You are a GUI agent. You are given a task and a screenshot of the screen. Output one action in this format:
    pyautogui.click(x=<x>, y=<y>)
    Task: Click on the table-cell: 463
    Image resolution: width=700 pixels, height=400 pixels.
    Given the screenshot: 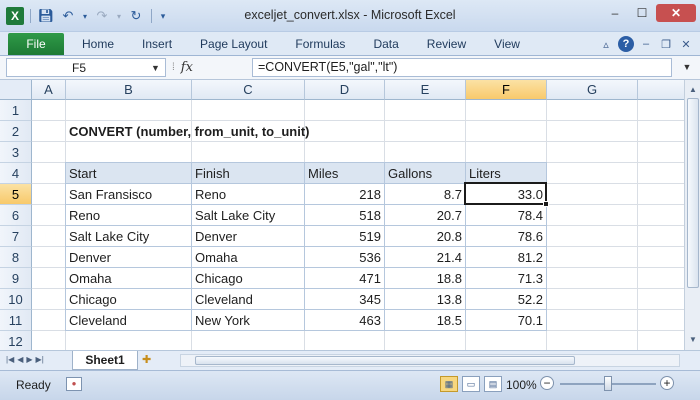 What is the action you would take?
    pyautogui.click(x=344, y=320)
    